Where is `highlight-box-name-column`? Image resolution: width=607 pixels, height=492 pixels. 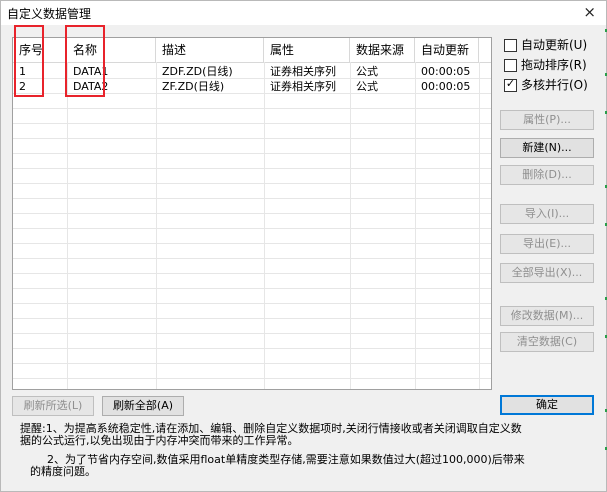
highlight-box-name-column is located at coordinates (85, 61).